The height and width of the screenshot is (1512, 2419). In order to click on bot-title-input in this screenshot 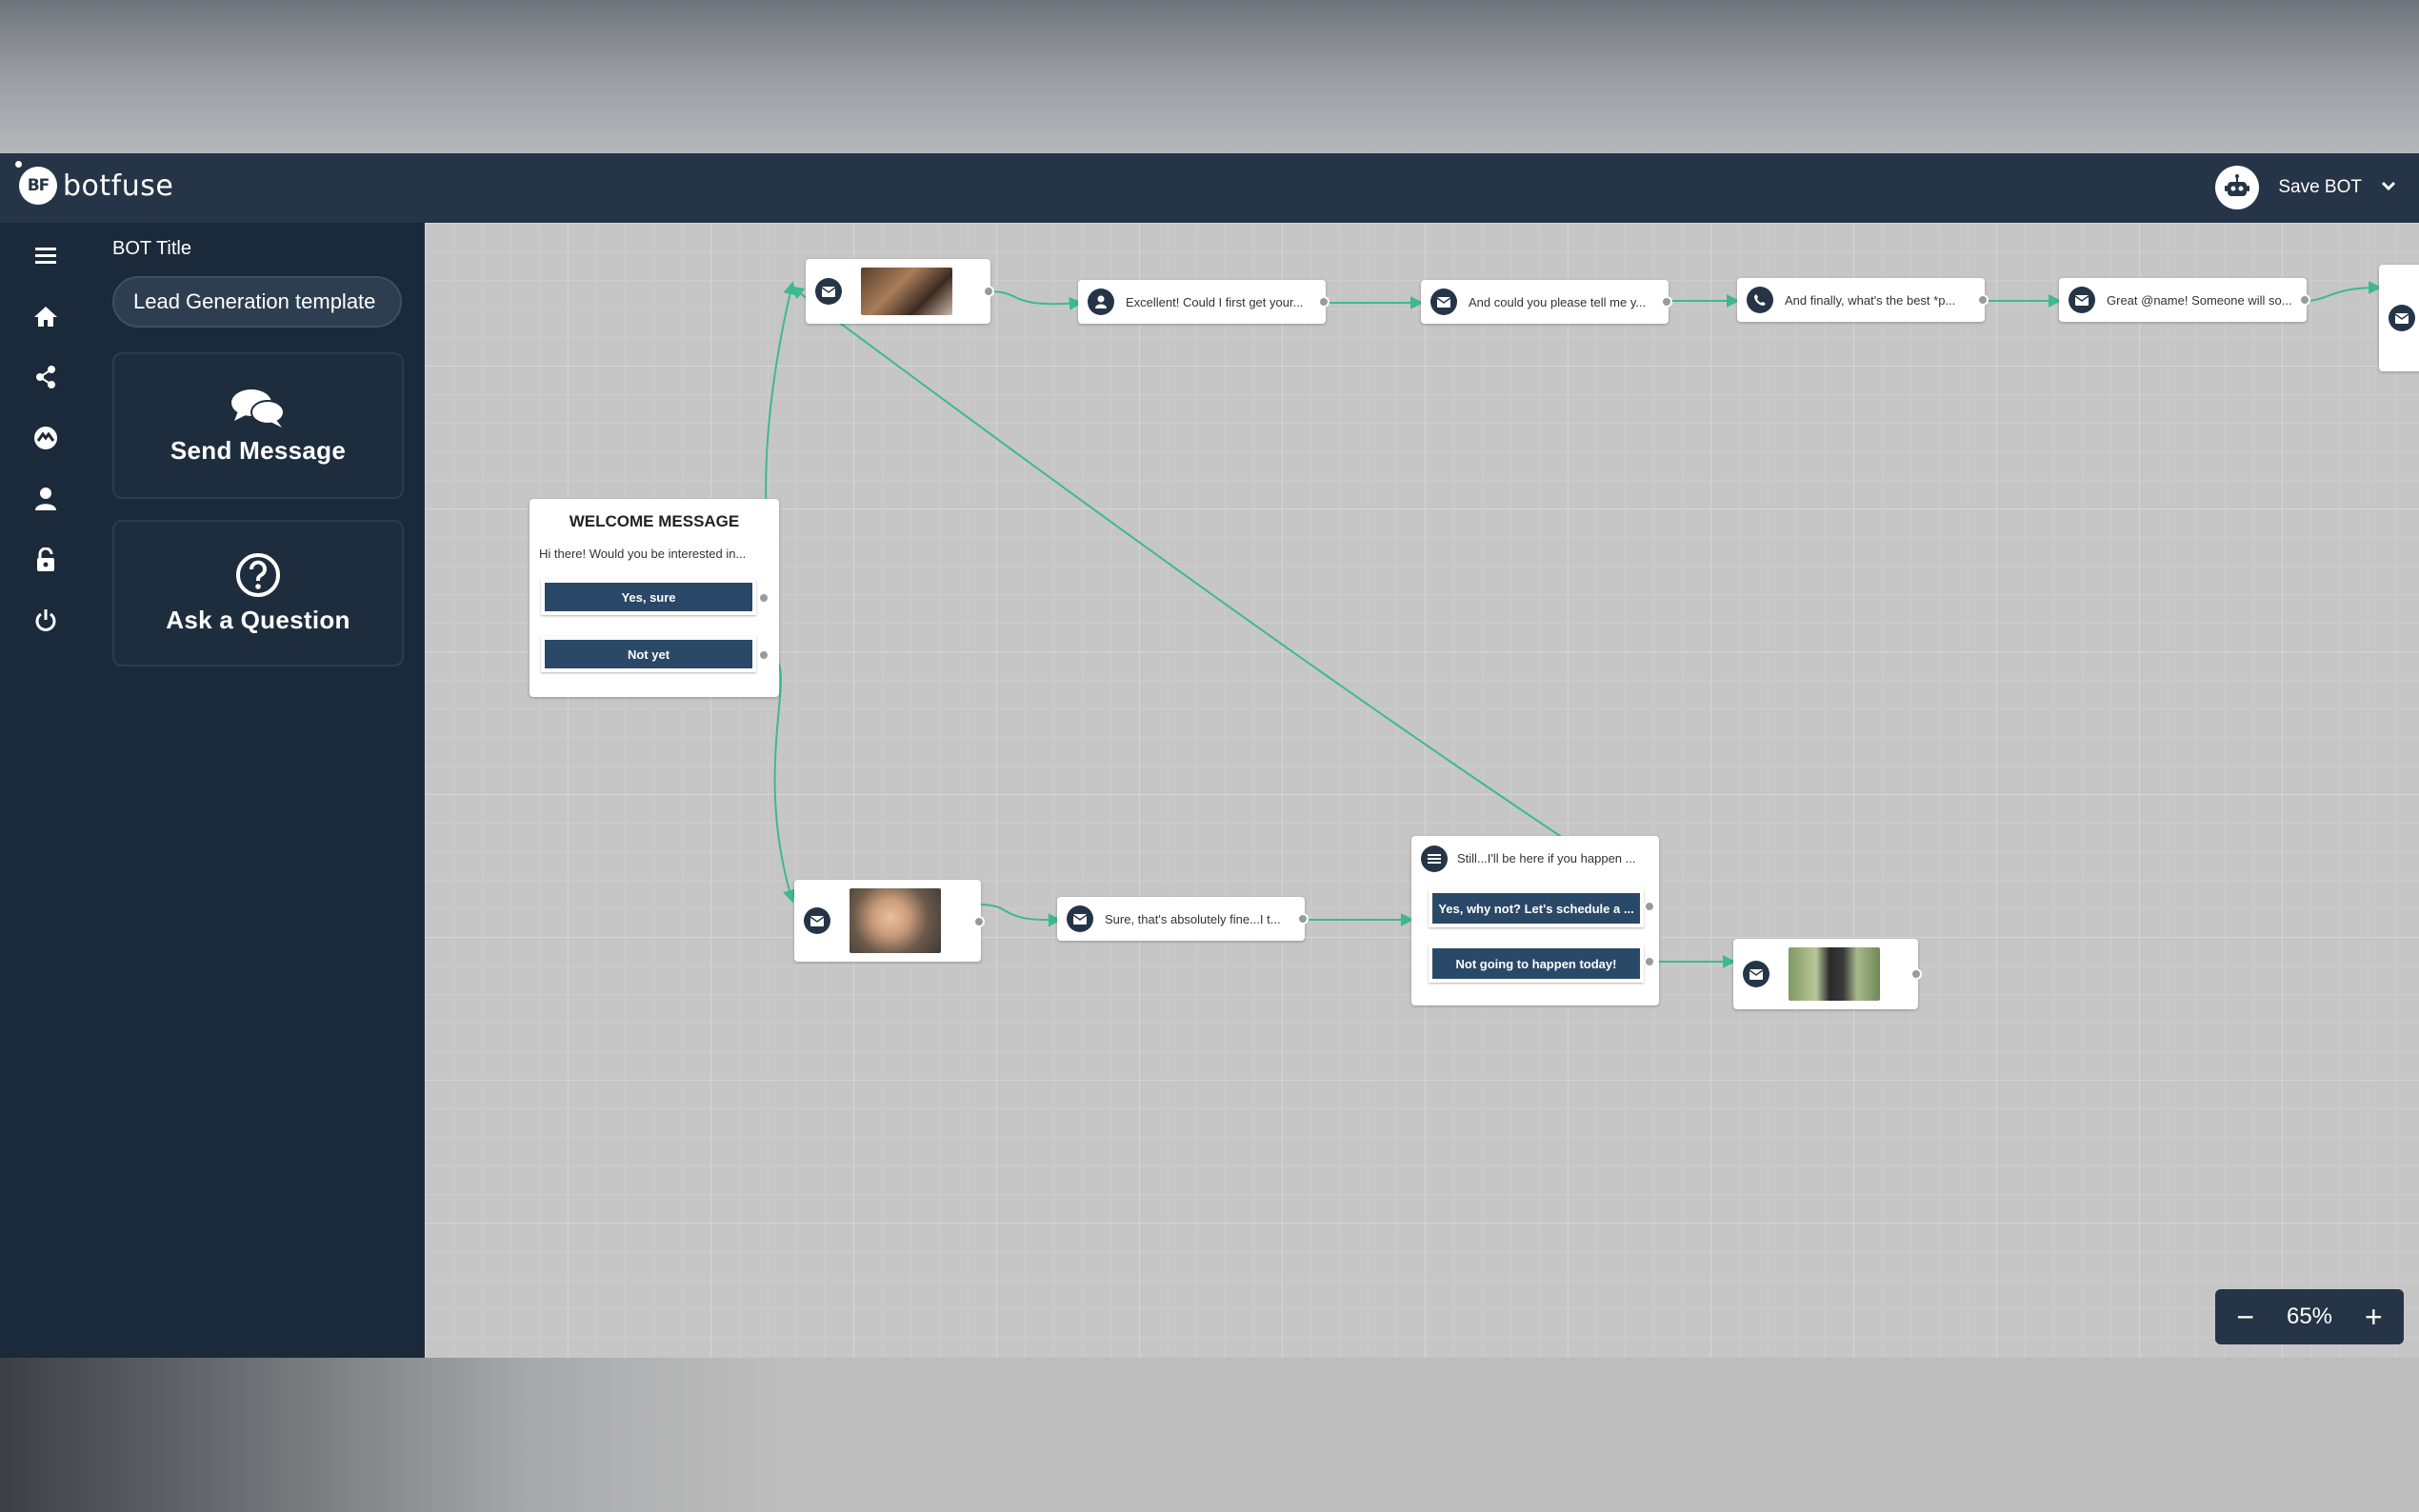, I will do `click(257, 302)`.